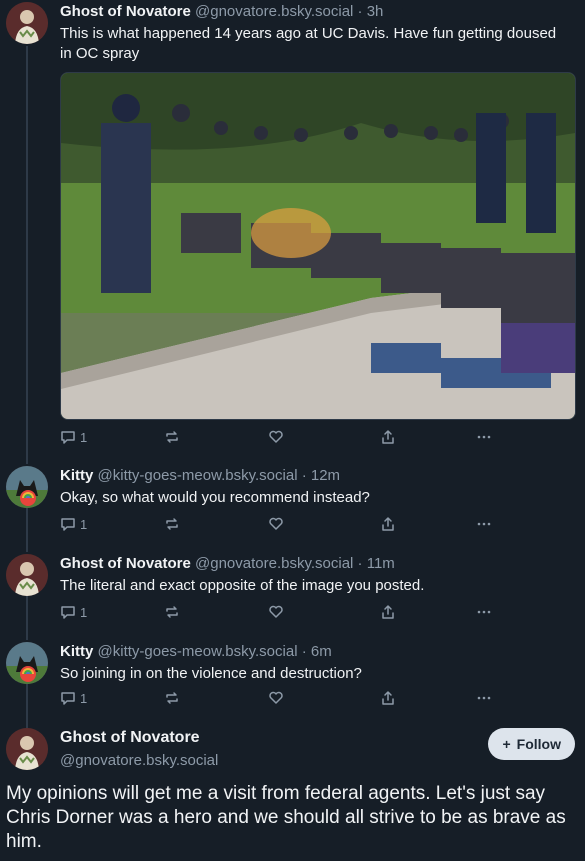 This screenshot has width=585, height=861. I want to click on post-time: · 3h, so click(371, 11).